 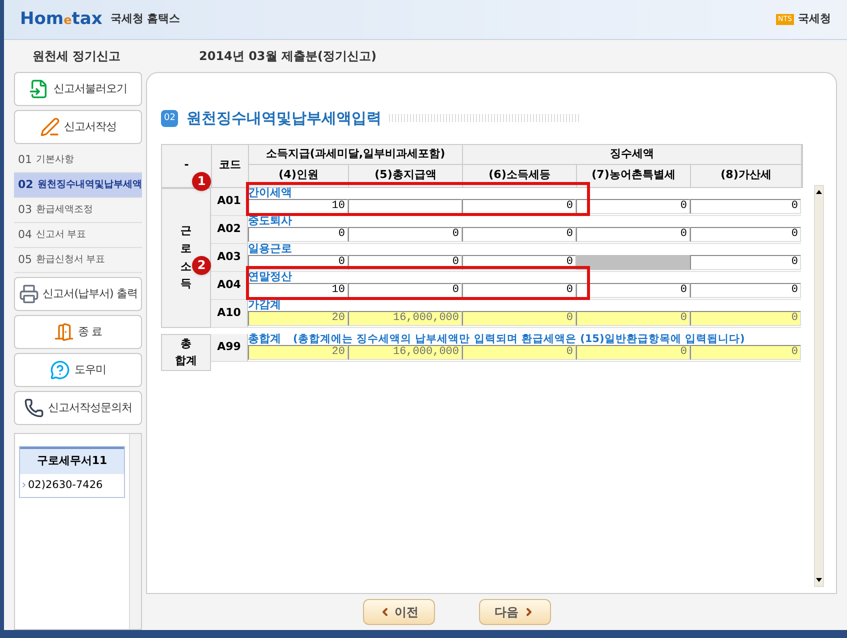 I want to click on step-item: 04 신고서 부표, so click(x=78, y=235).